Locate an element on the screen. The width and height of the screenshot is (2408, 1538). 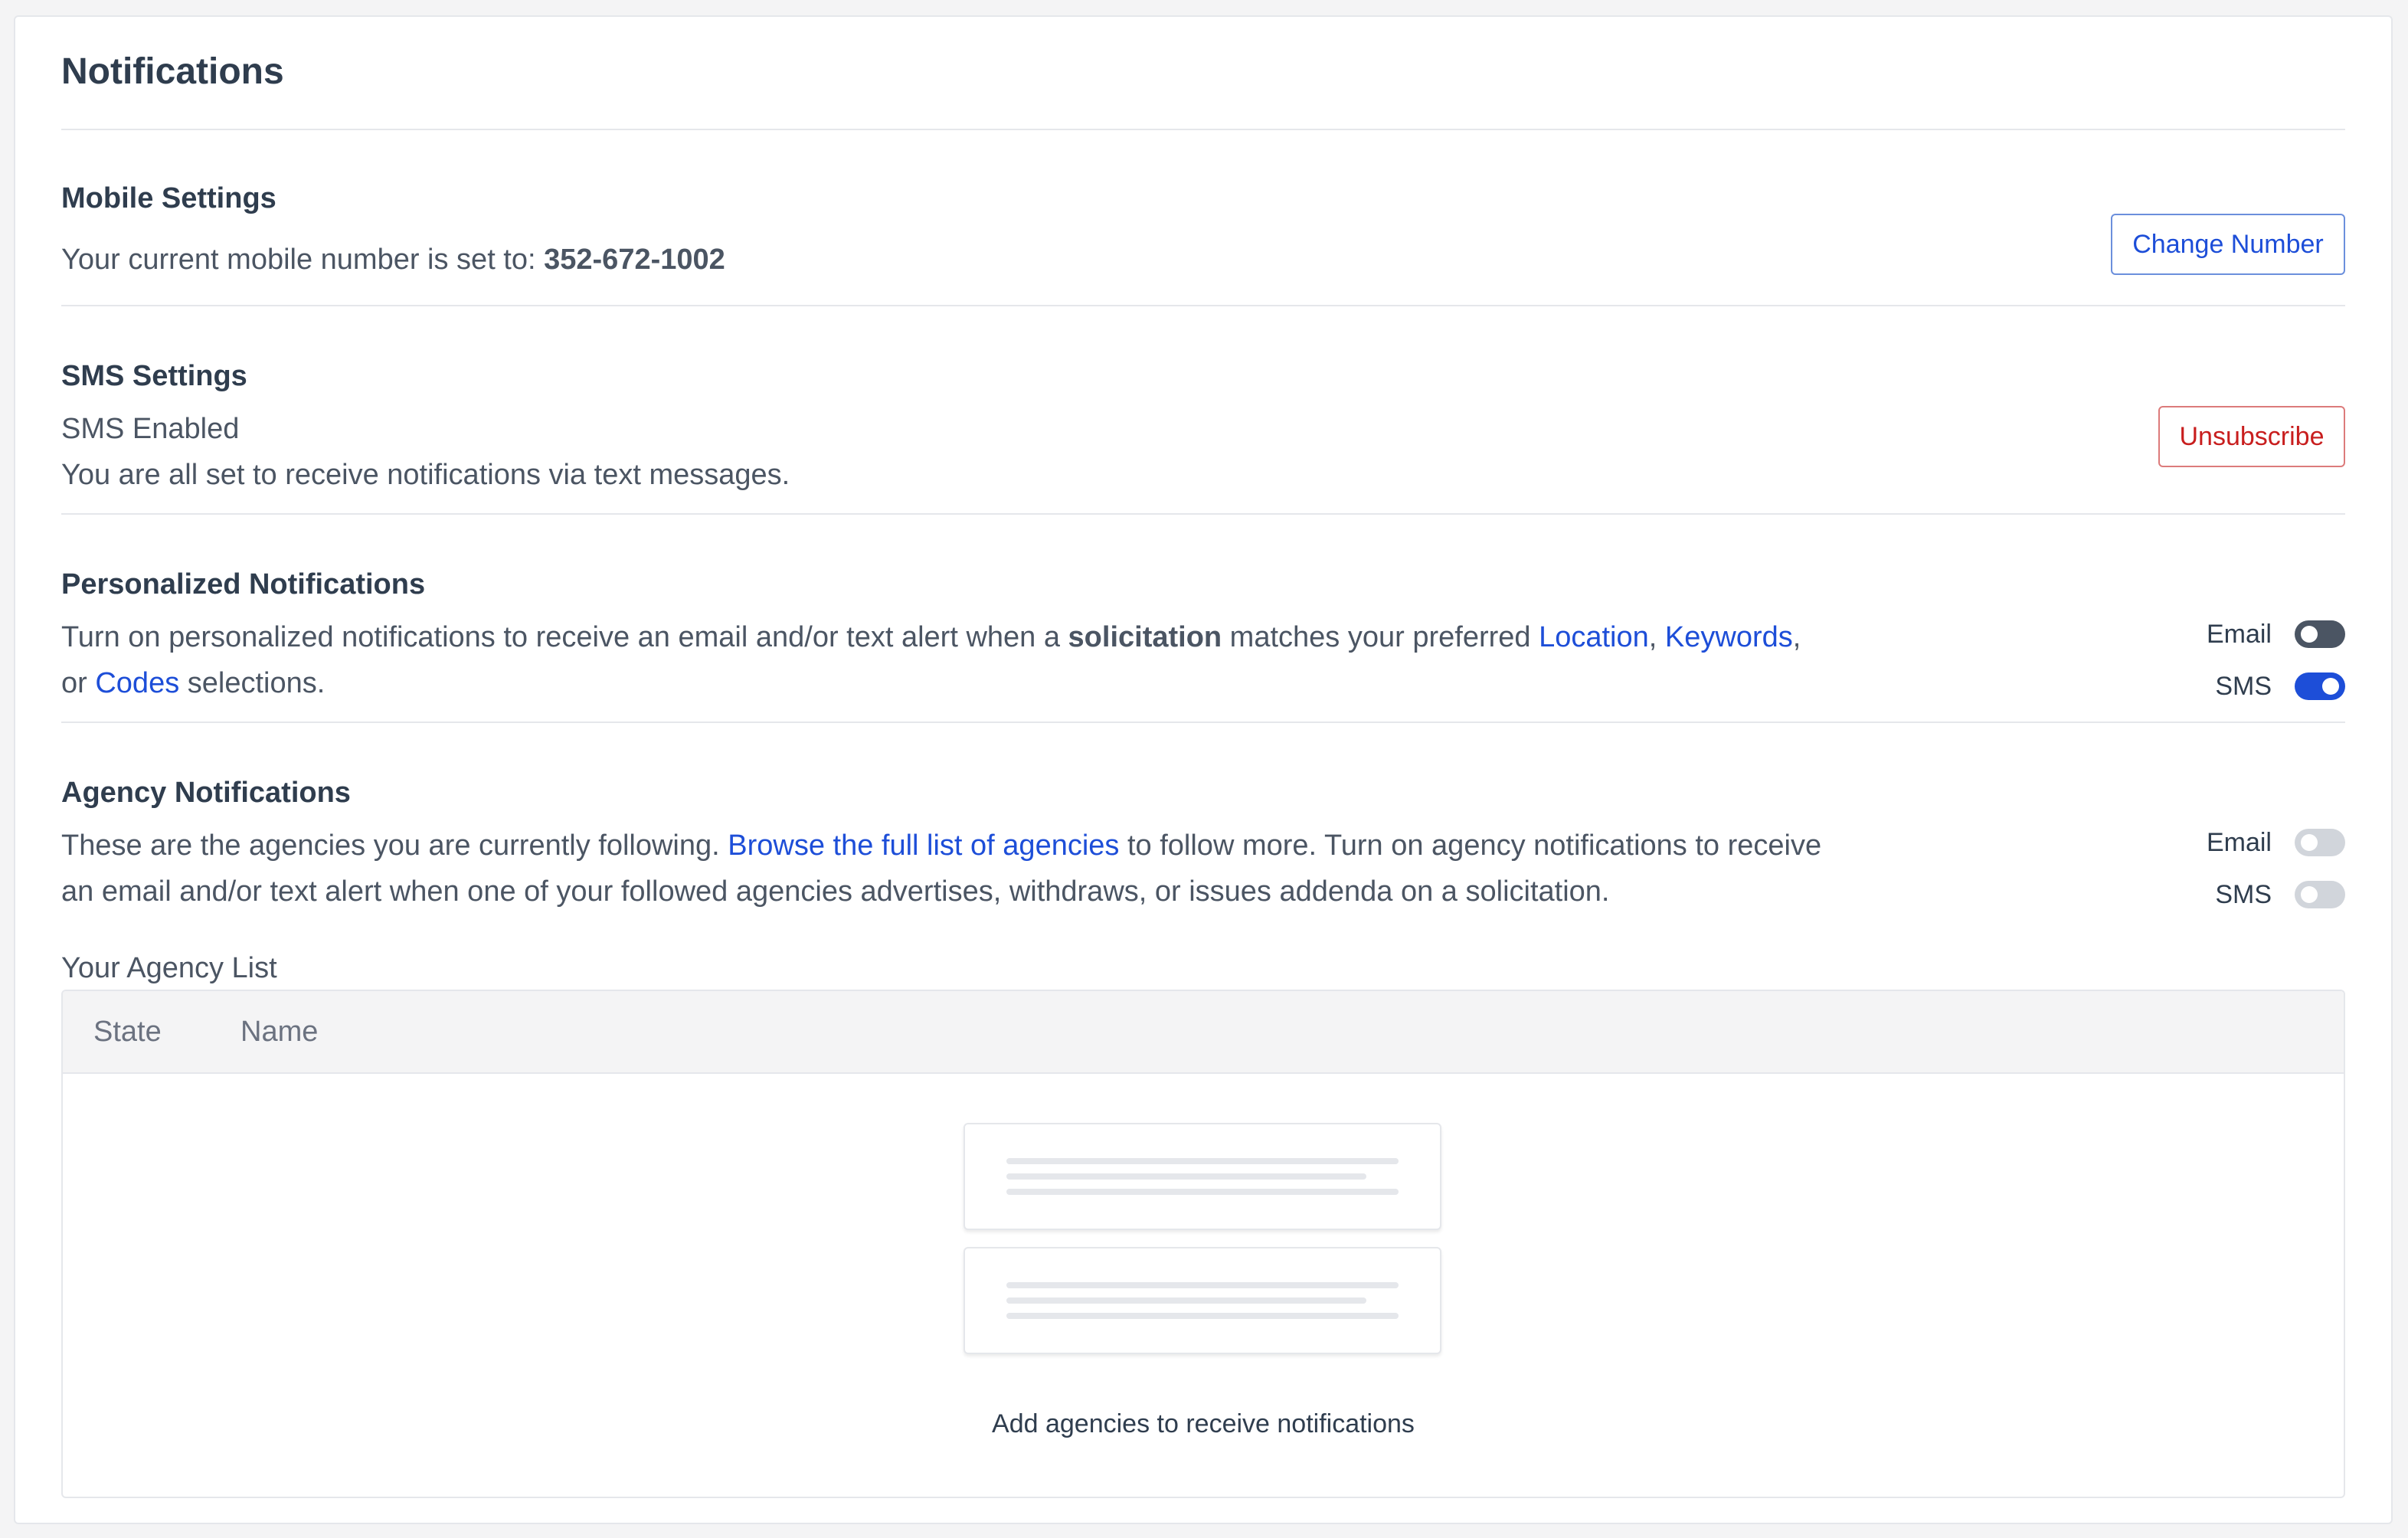
agency-sms-label: SMS is located at coordinates (2243, 894).